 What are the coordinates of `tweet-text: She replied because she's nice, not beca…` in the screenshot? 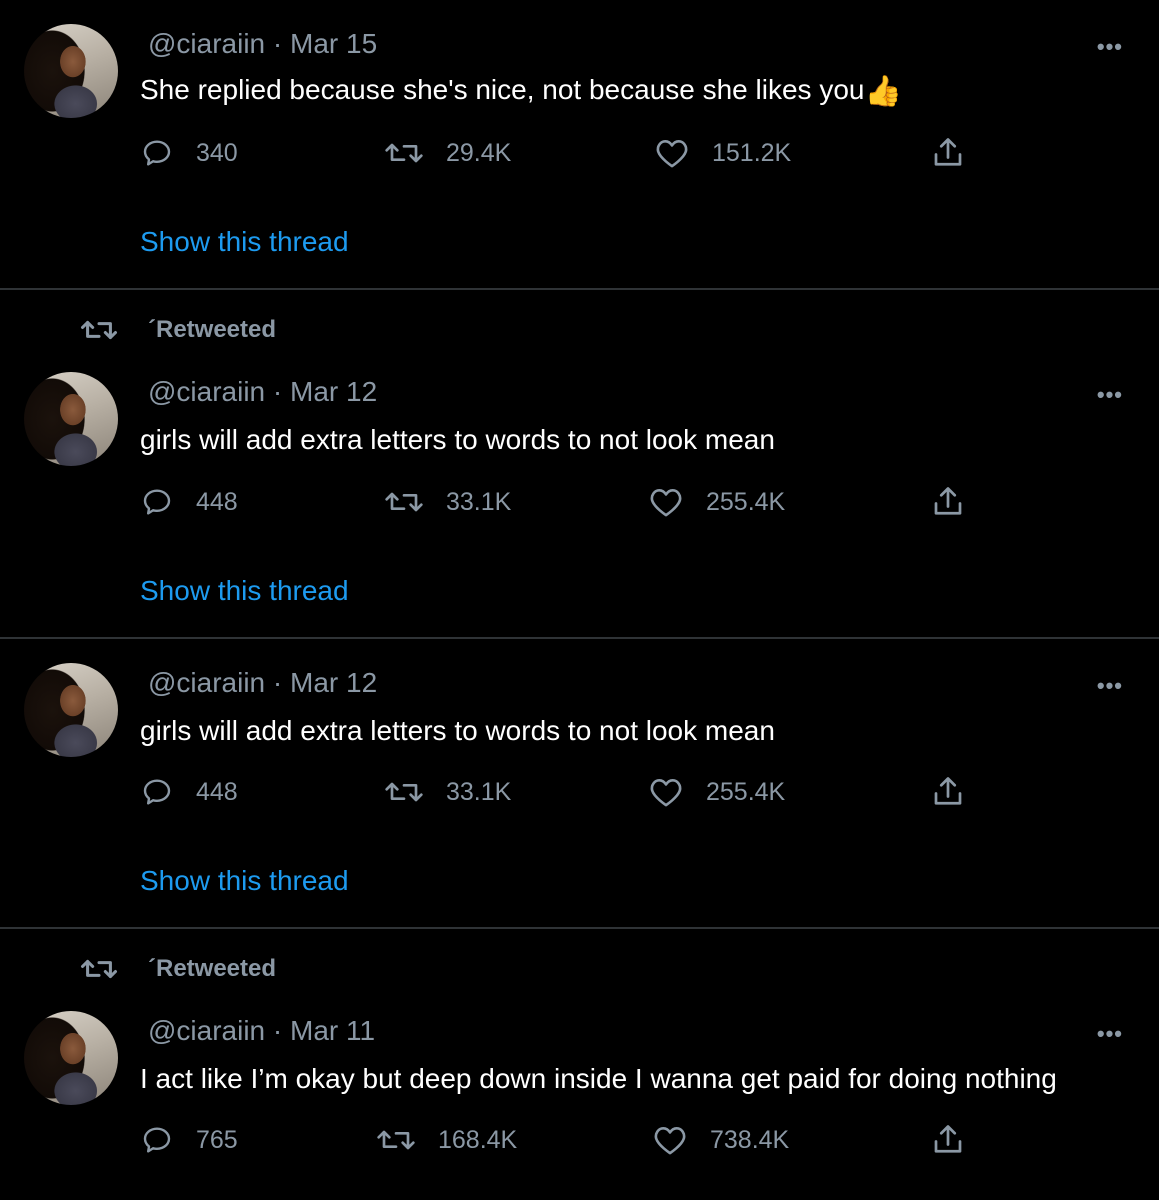 It's located at (521, 91).